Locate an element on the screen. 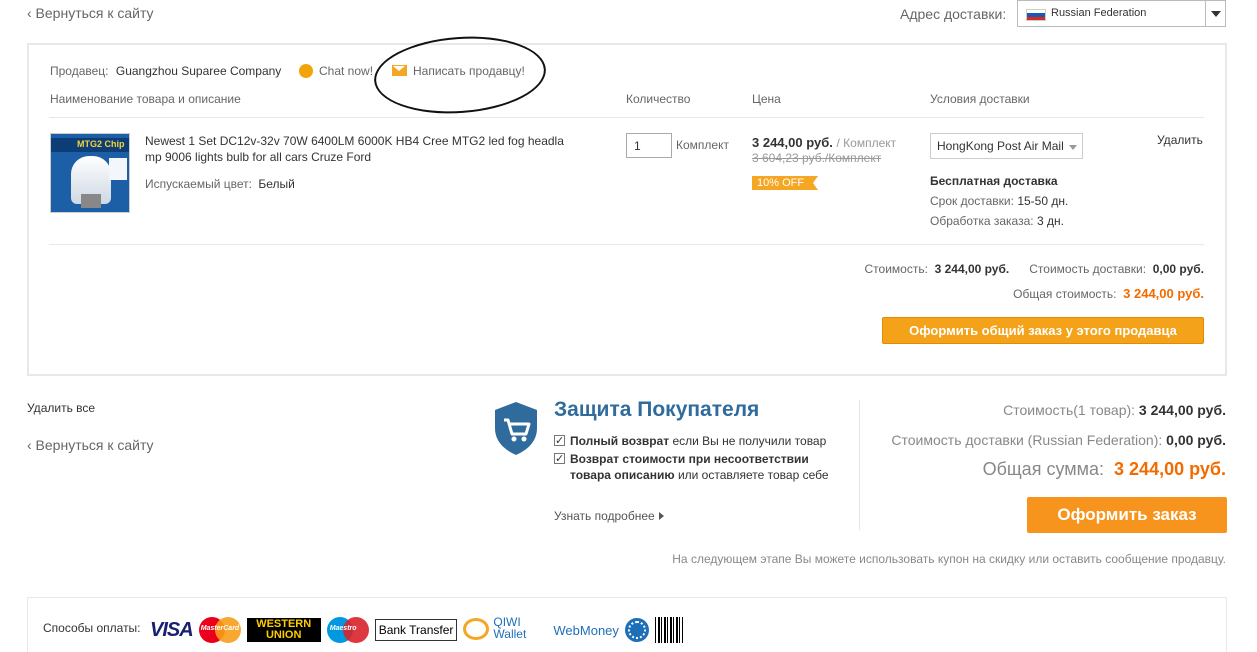 The image size is (1257, 652). vertical-divider is located at coordinates (859, 465).